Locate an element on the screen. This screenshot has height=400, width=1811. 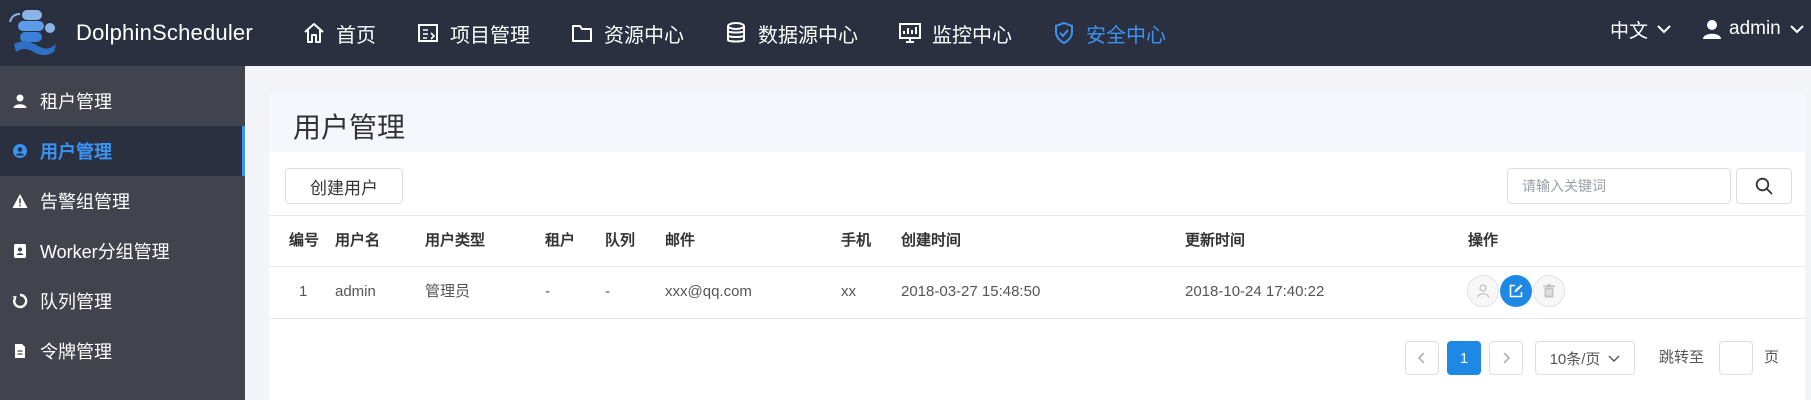
nav-label: 监控中心 is located at coordinates (972, 35).